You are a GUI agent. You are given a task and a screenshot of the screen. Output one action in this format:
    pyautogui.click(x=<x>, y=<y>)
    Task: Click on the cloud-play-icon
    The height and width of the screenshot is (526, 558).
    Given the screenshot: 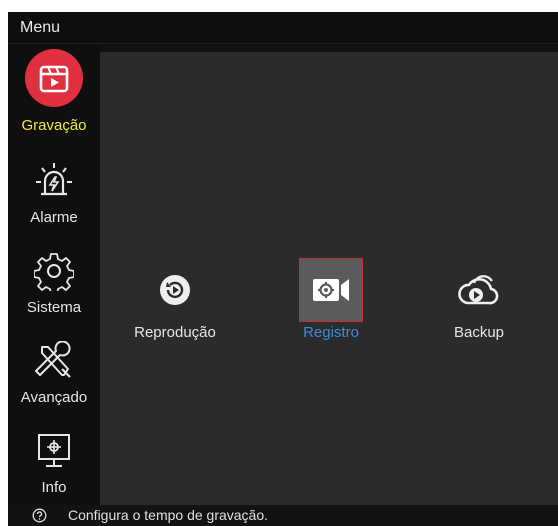 What is the action you would take?
    pyautogui.click(x=479, y=290)
    